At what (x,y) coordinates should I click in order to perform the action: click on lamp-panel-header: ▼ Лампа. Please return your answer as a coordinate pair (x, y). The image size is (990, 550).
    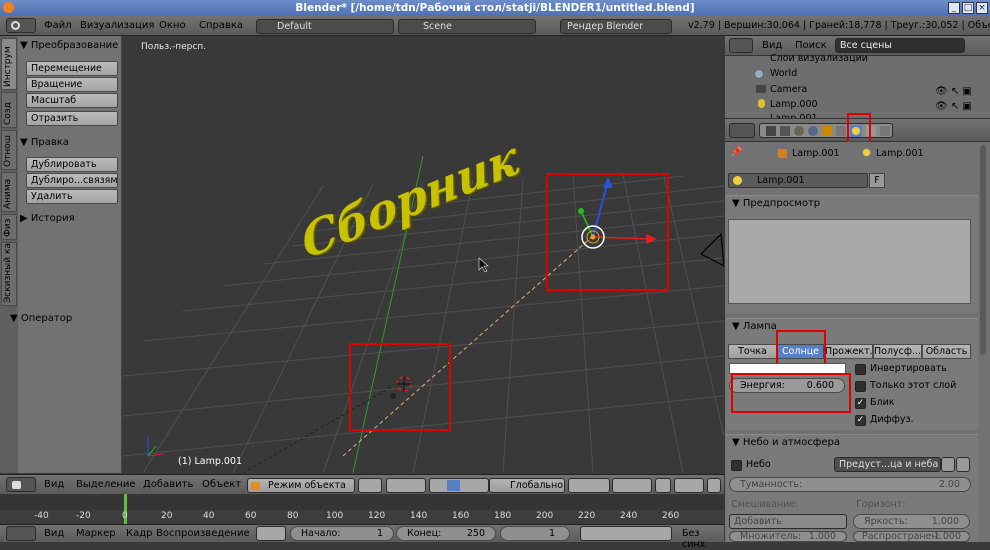
    Looking at the image, I should click on (754, 326).